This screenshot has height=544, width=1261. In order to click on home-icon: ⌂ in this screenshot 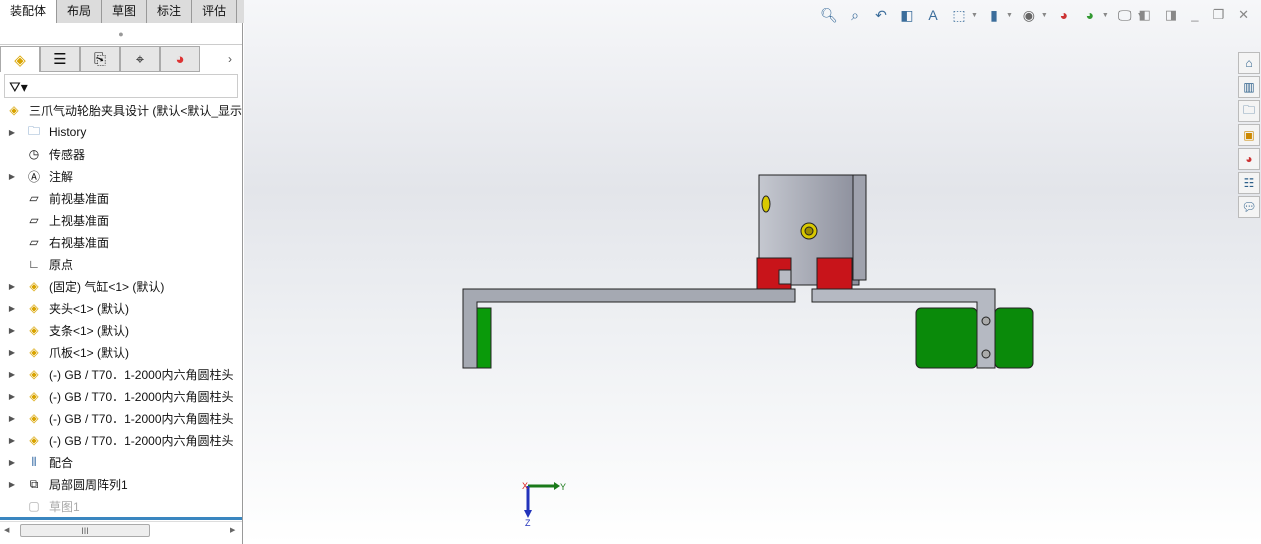, I will do `click(1249, 63)`.